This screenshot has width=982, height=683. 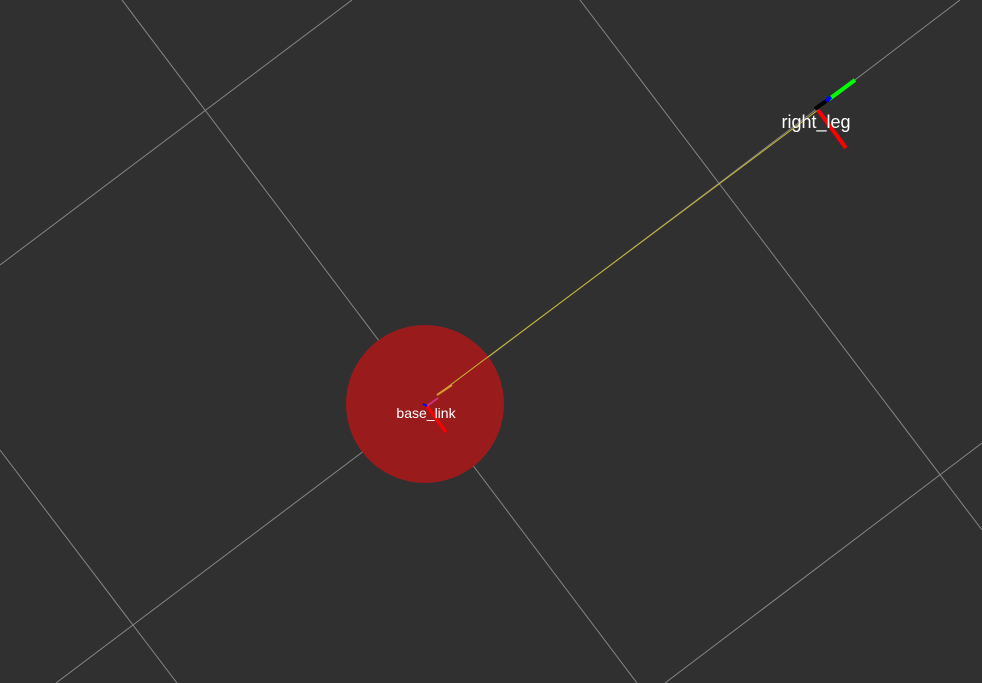 What do you see at coordinates (815, 122) in the screenshot?
I see `right-leg-label: right_leg` at bounding box center [815, 122].